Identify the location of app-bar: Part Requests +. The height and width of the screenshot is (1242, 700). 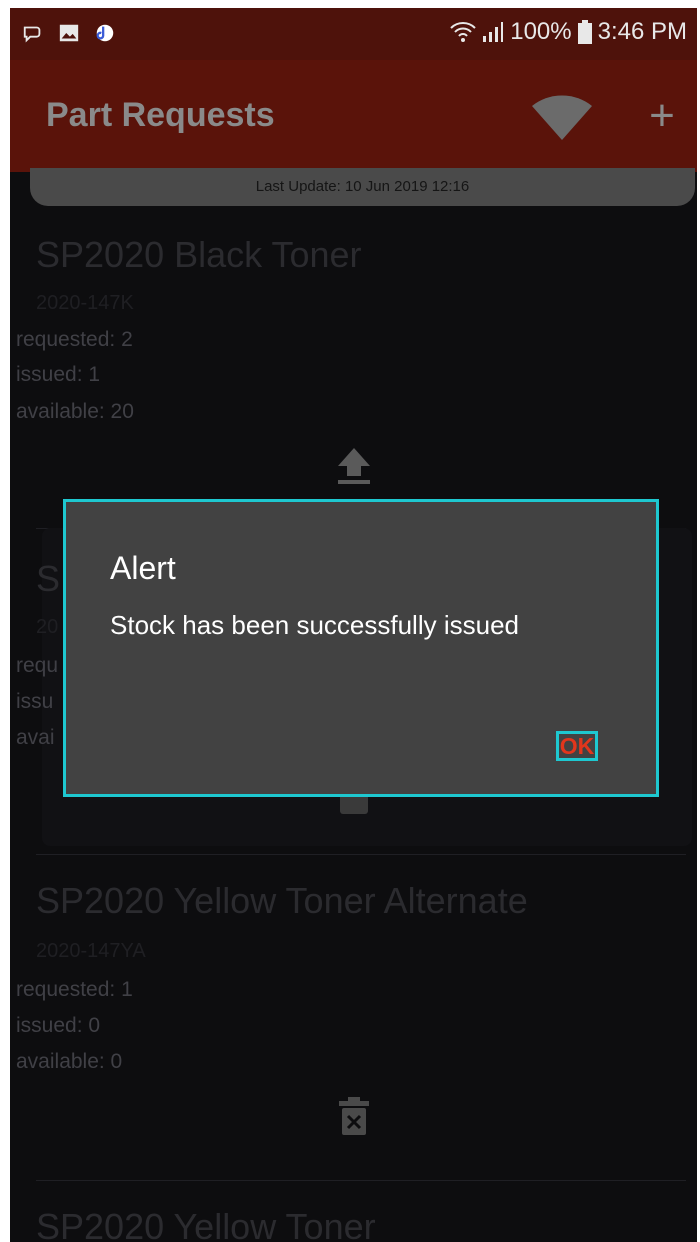
(353, 116).